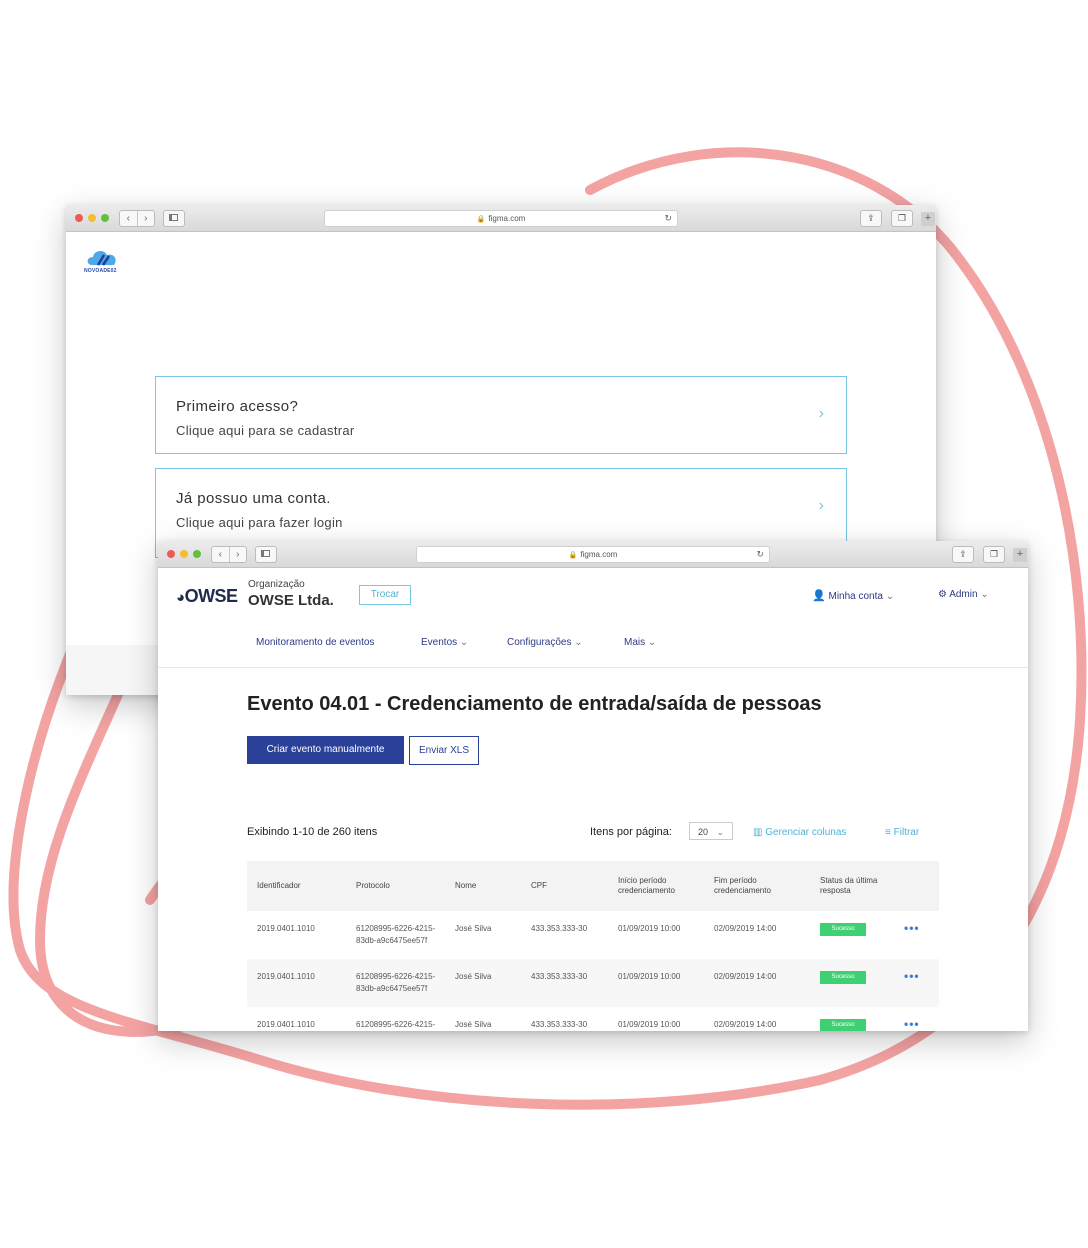 This screenshot has height=1248, width=1088. What do you see at coordinates (373, 886) in the screenshot?
I see `column-header: Protocolo` at bounding box center [373, 886].